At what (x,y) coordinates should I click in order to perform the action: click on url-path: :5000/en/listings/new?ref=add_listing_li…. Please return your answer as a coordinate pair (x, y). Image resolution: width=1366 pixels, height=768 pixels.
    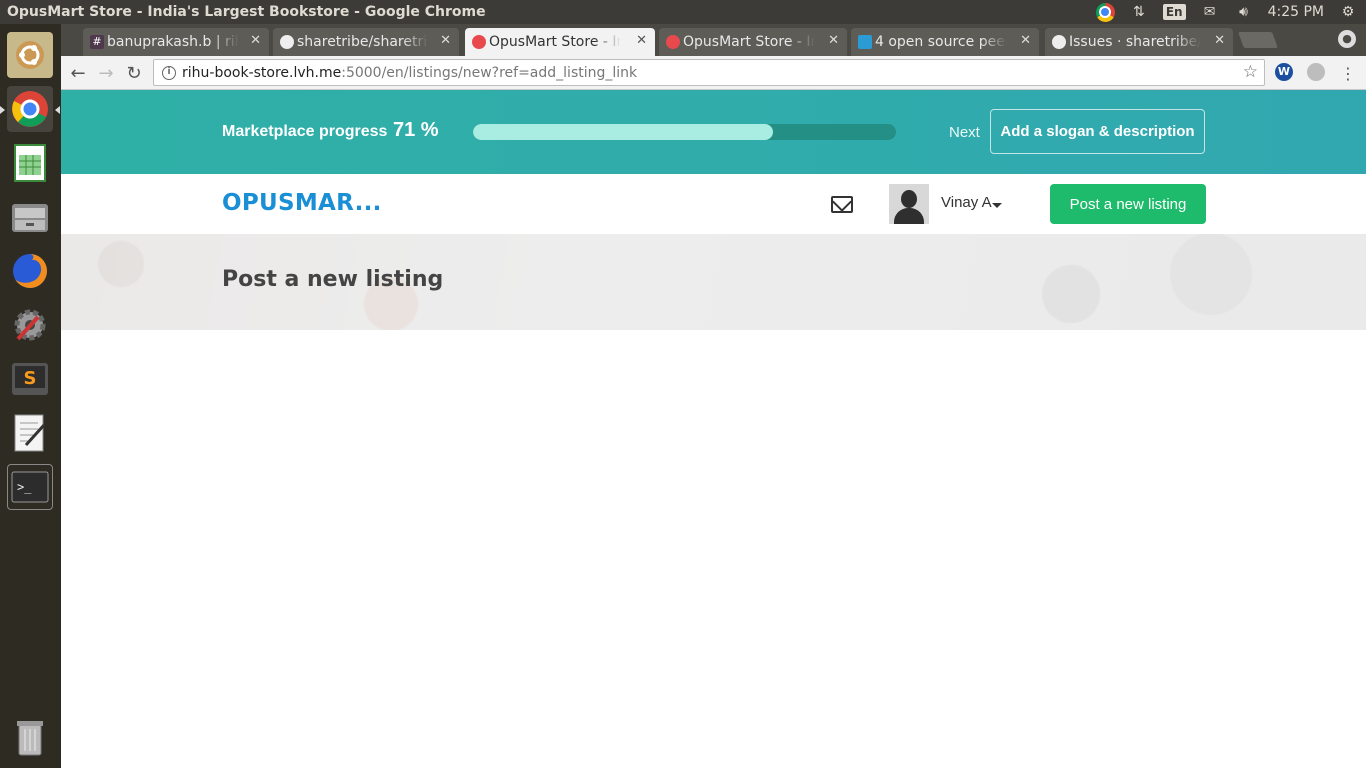
    Looking at the image, I should click on (489, 72).